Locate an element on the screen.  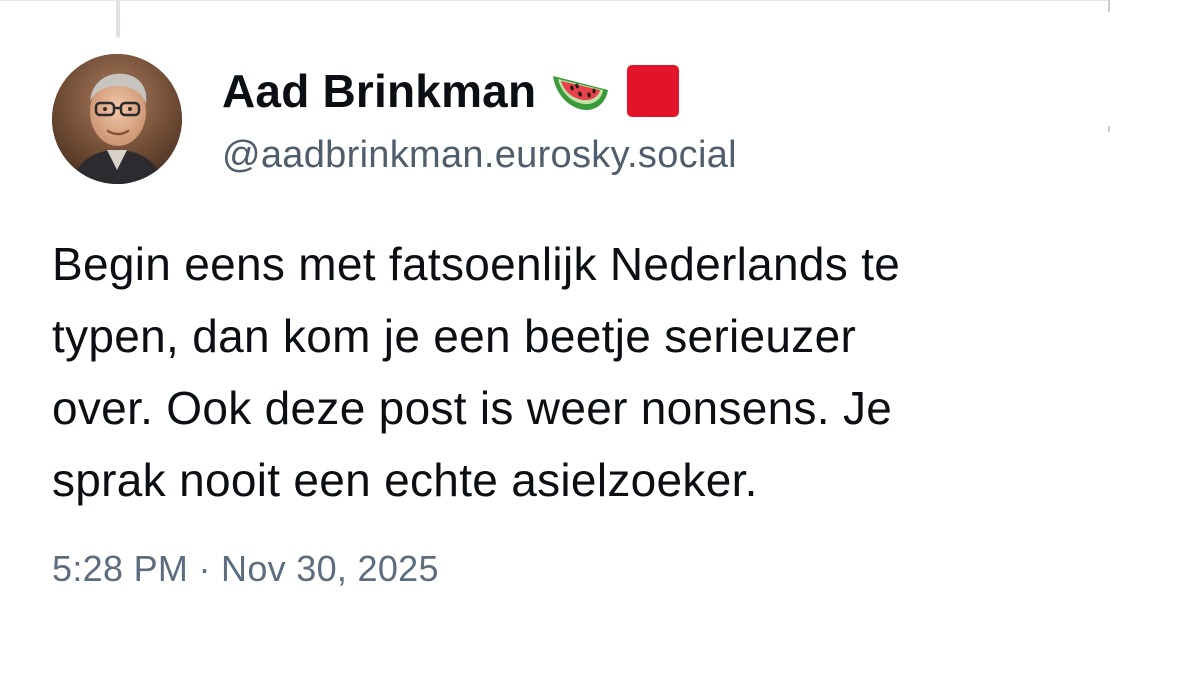
avatar is located at coordinates (117, 119).